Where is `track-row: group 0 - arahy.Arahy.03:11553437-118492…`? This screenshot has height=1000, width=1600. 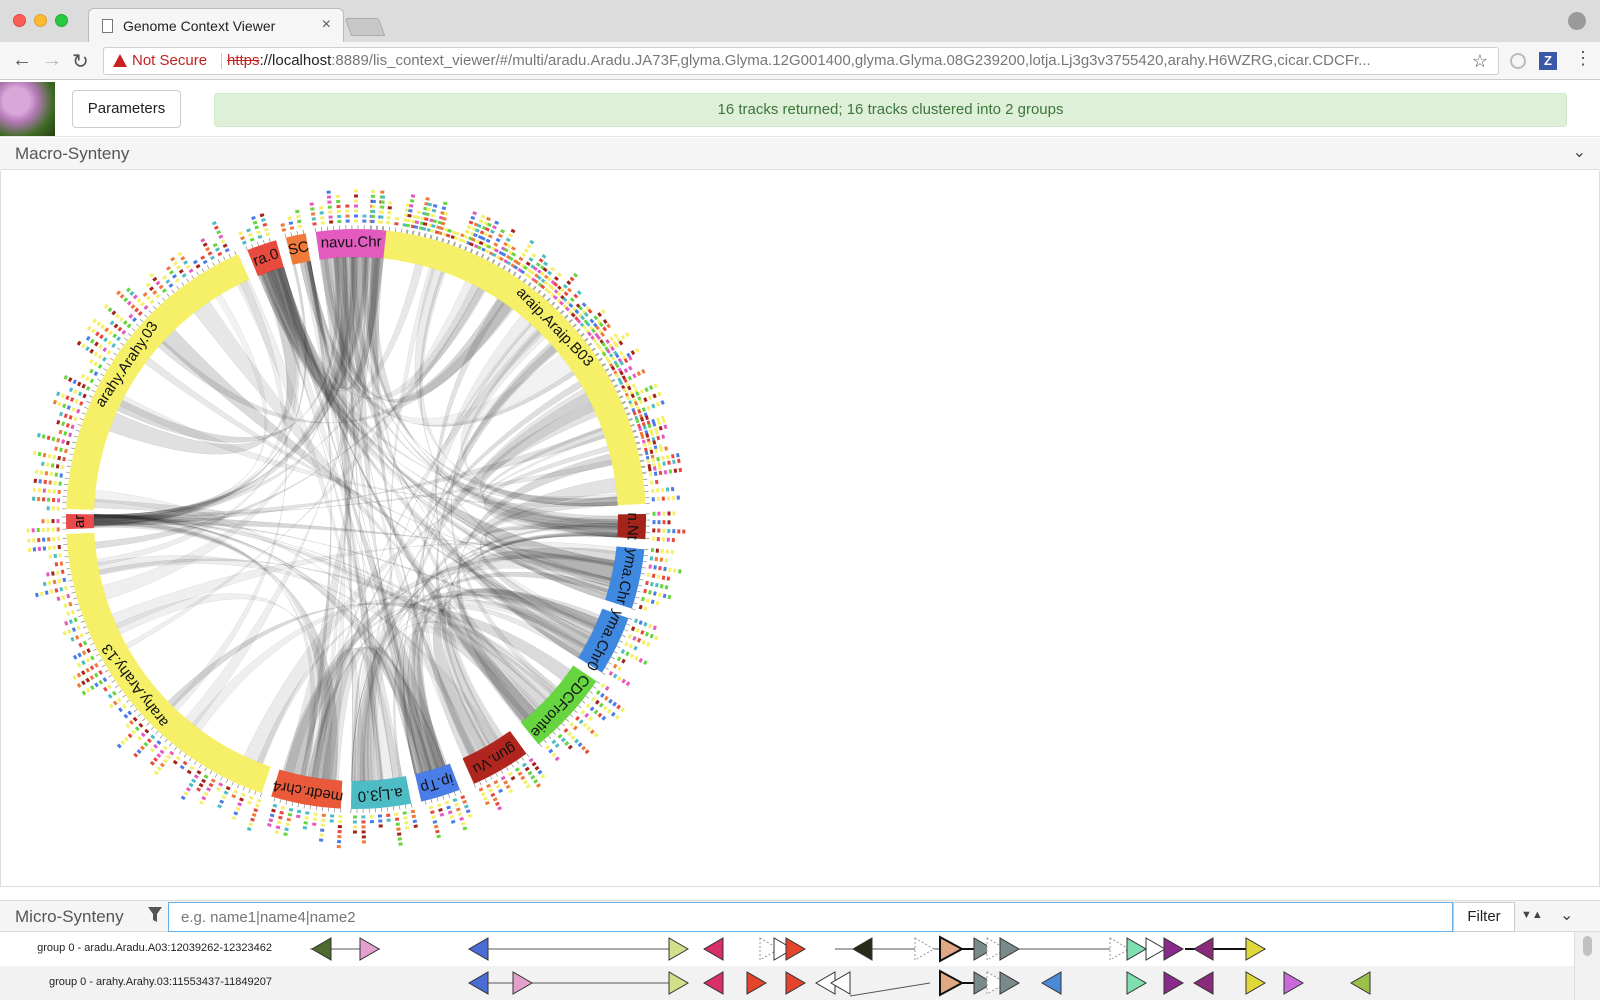
track-row: group 0 - arahy.Arahy.03:11553437-118492… is located at coordinates (791, 983).